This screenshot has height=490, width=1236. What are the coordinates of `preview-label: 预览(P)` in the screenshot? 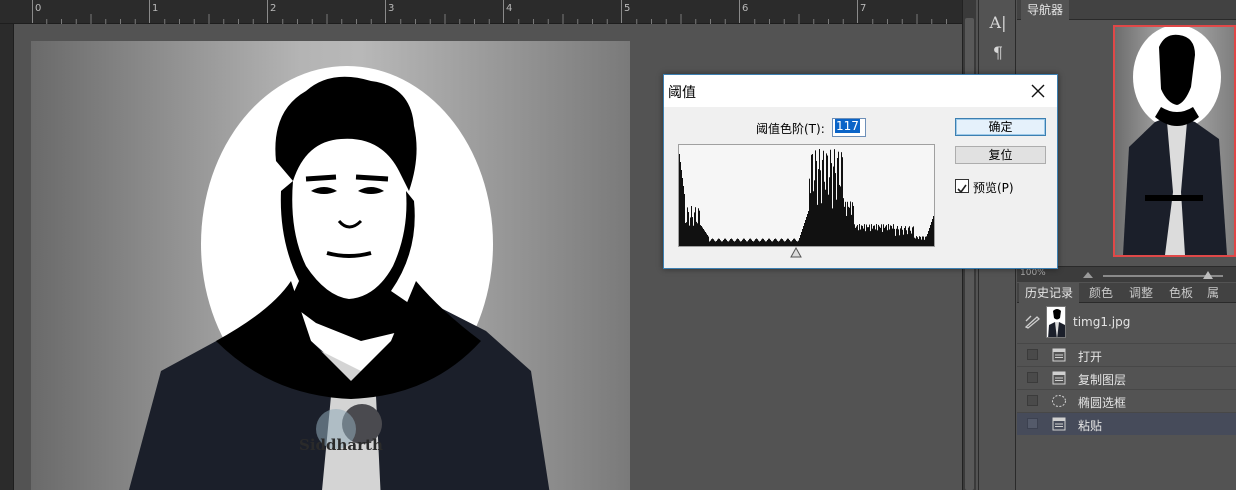 It's located at (993, 187).